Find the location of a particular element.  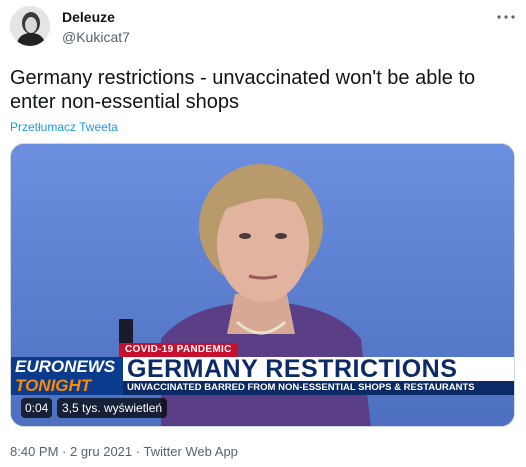

video-views: 3,5 tys. wyświetleń is located at coordinates (112, 408).